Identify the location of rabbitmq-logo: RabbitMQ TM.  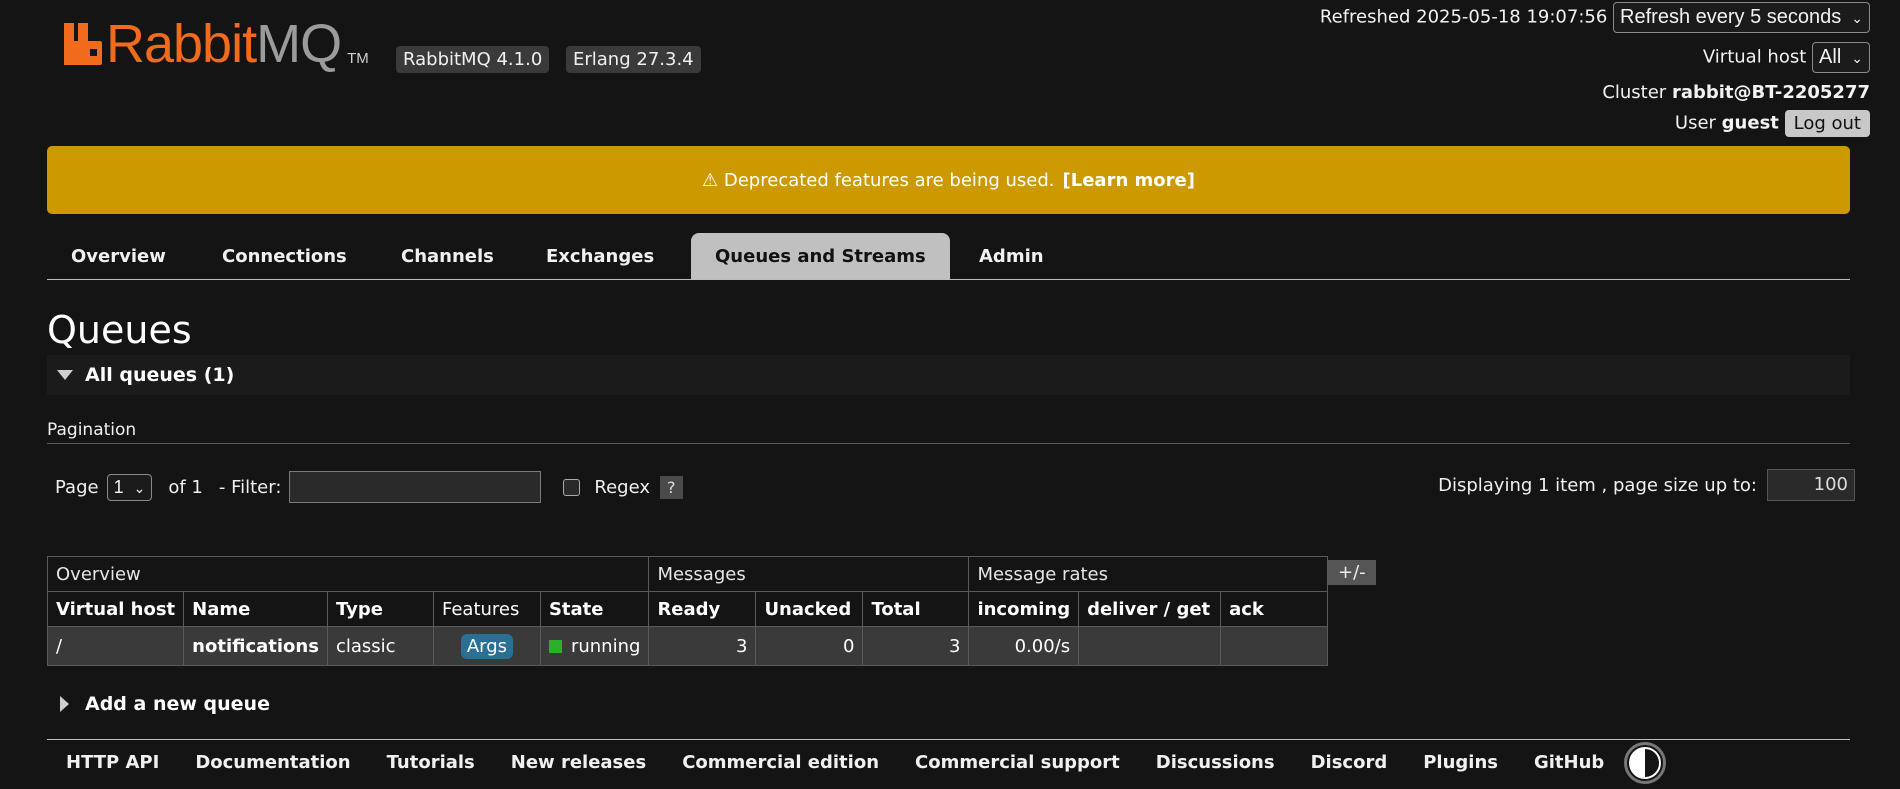
(216, 44).